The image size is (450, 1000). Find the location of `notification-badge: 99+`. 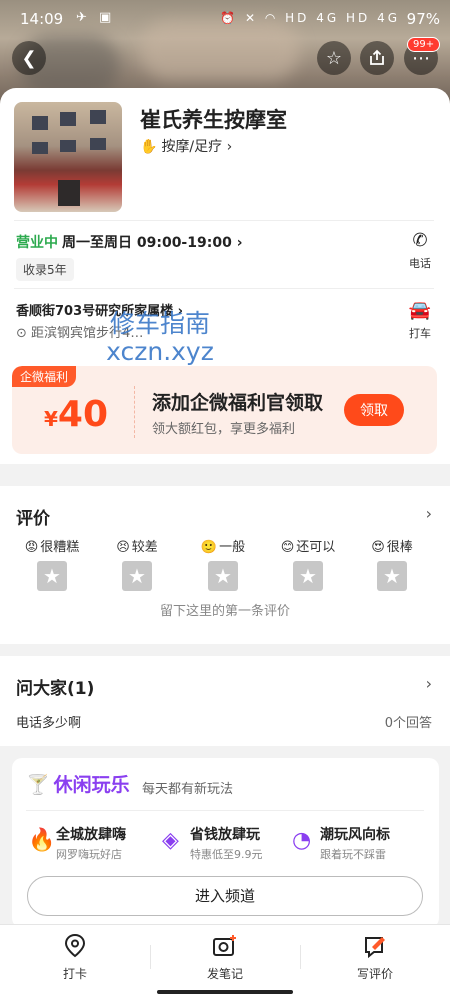

notification-badge: 99+ is located at coordinates (424, 44).